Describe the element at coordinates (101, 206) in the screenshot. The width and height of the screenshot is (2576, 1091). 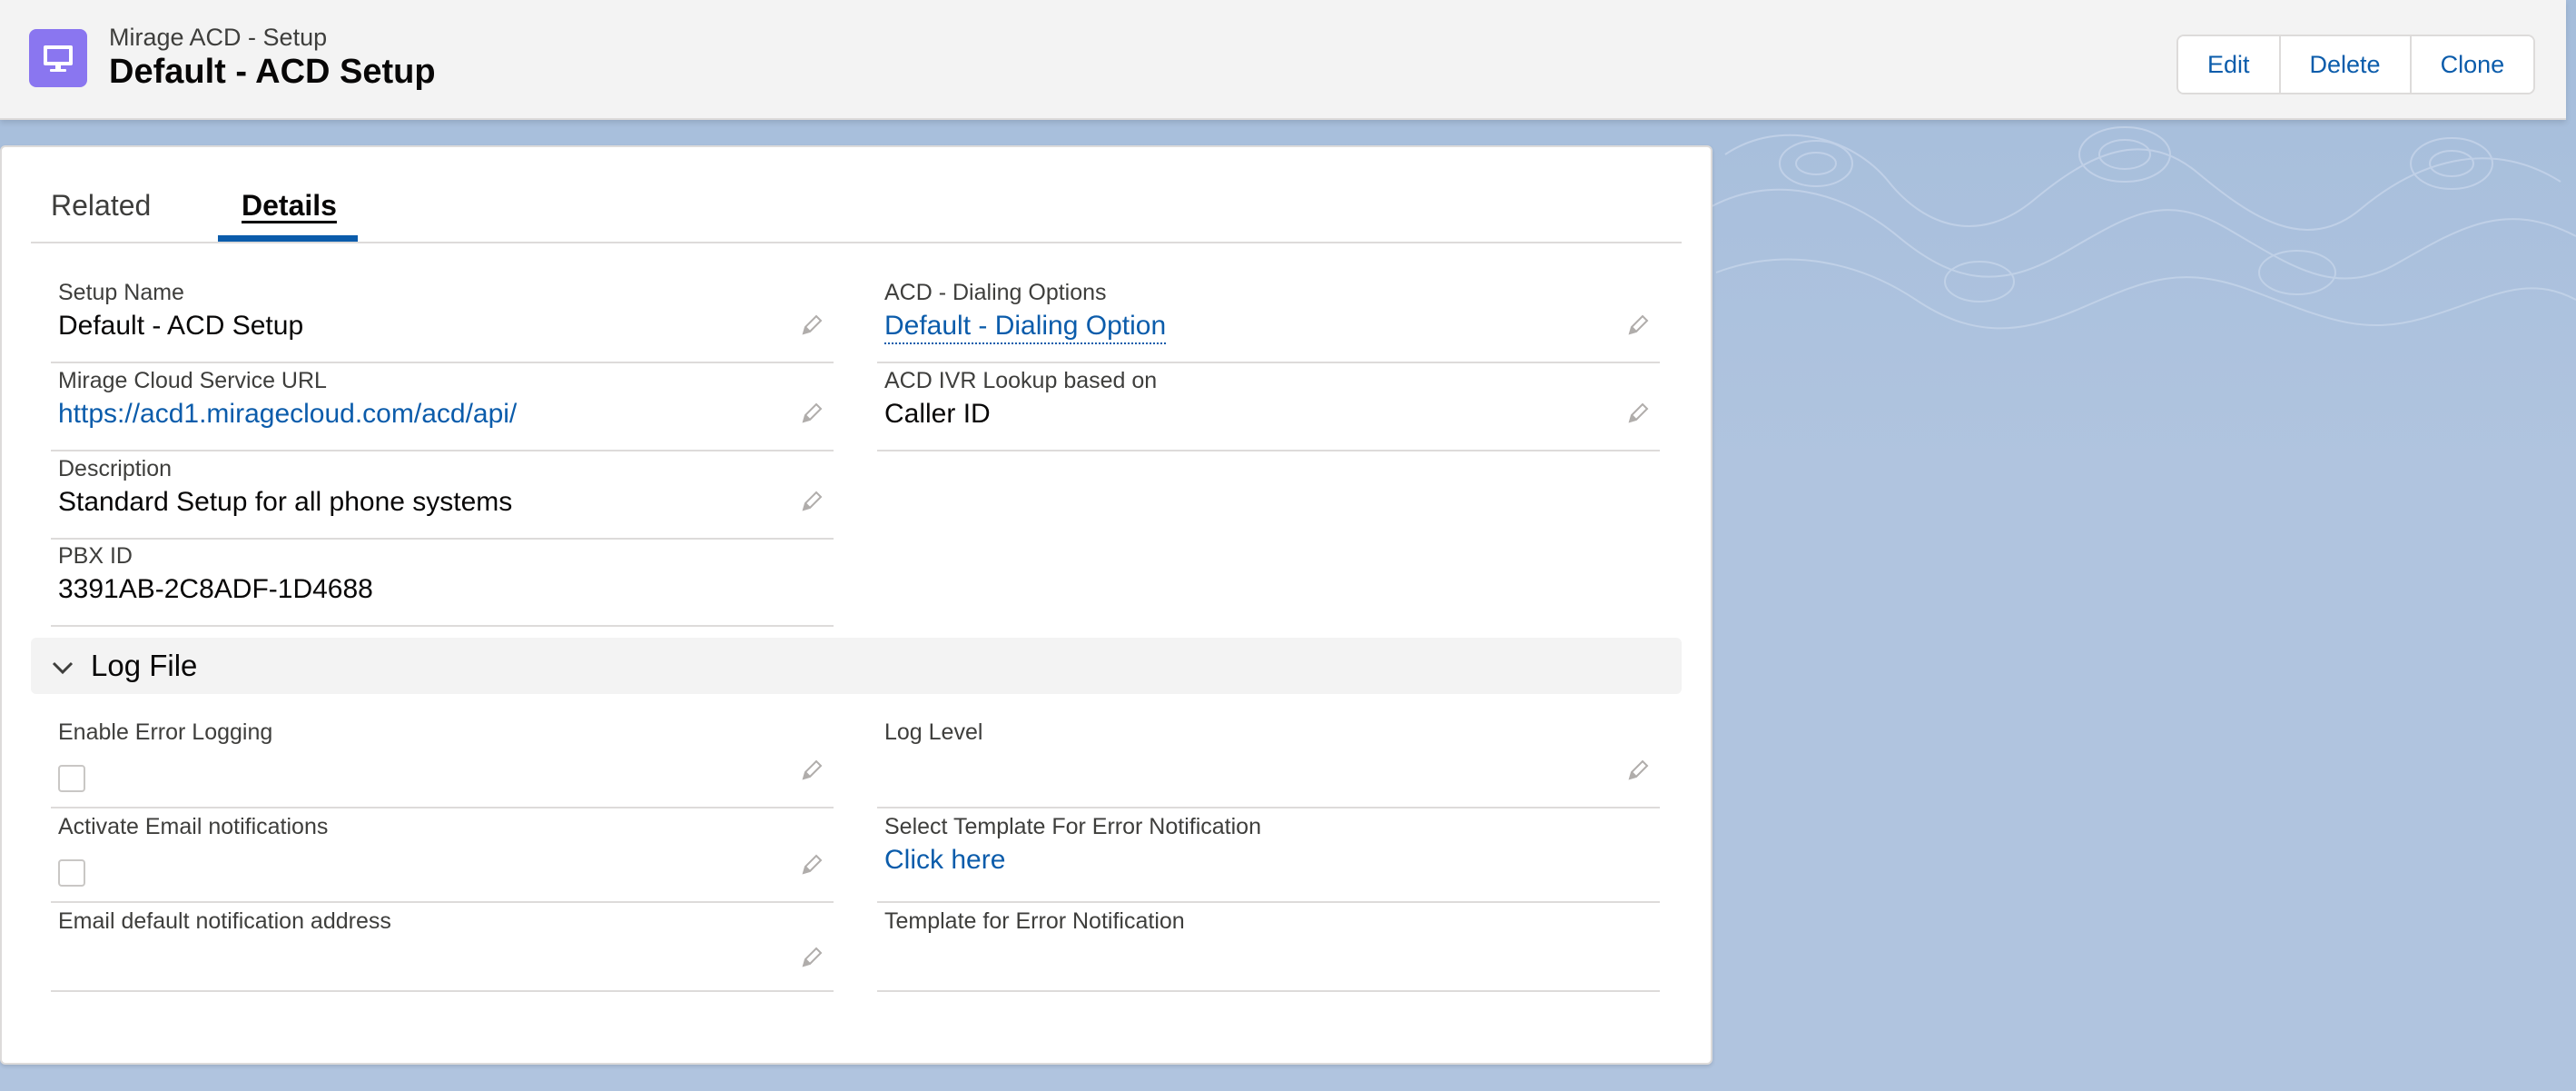
I see `tab-related: Related` at that location.